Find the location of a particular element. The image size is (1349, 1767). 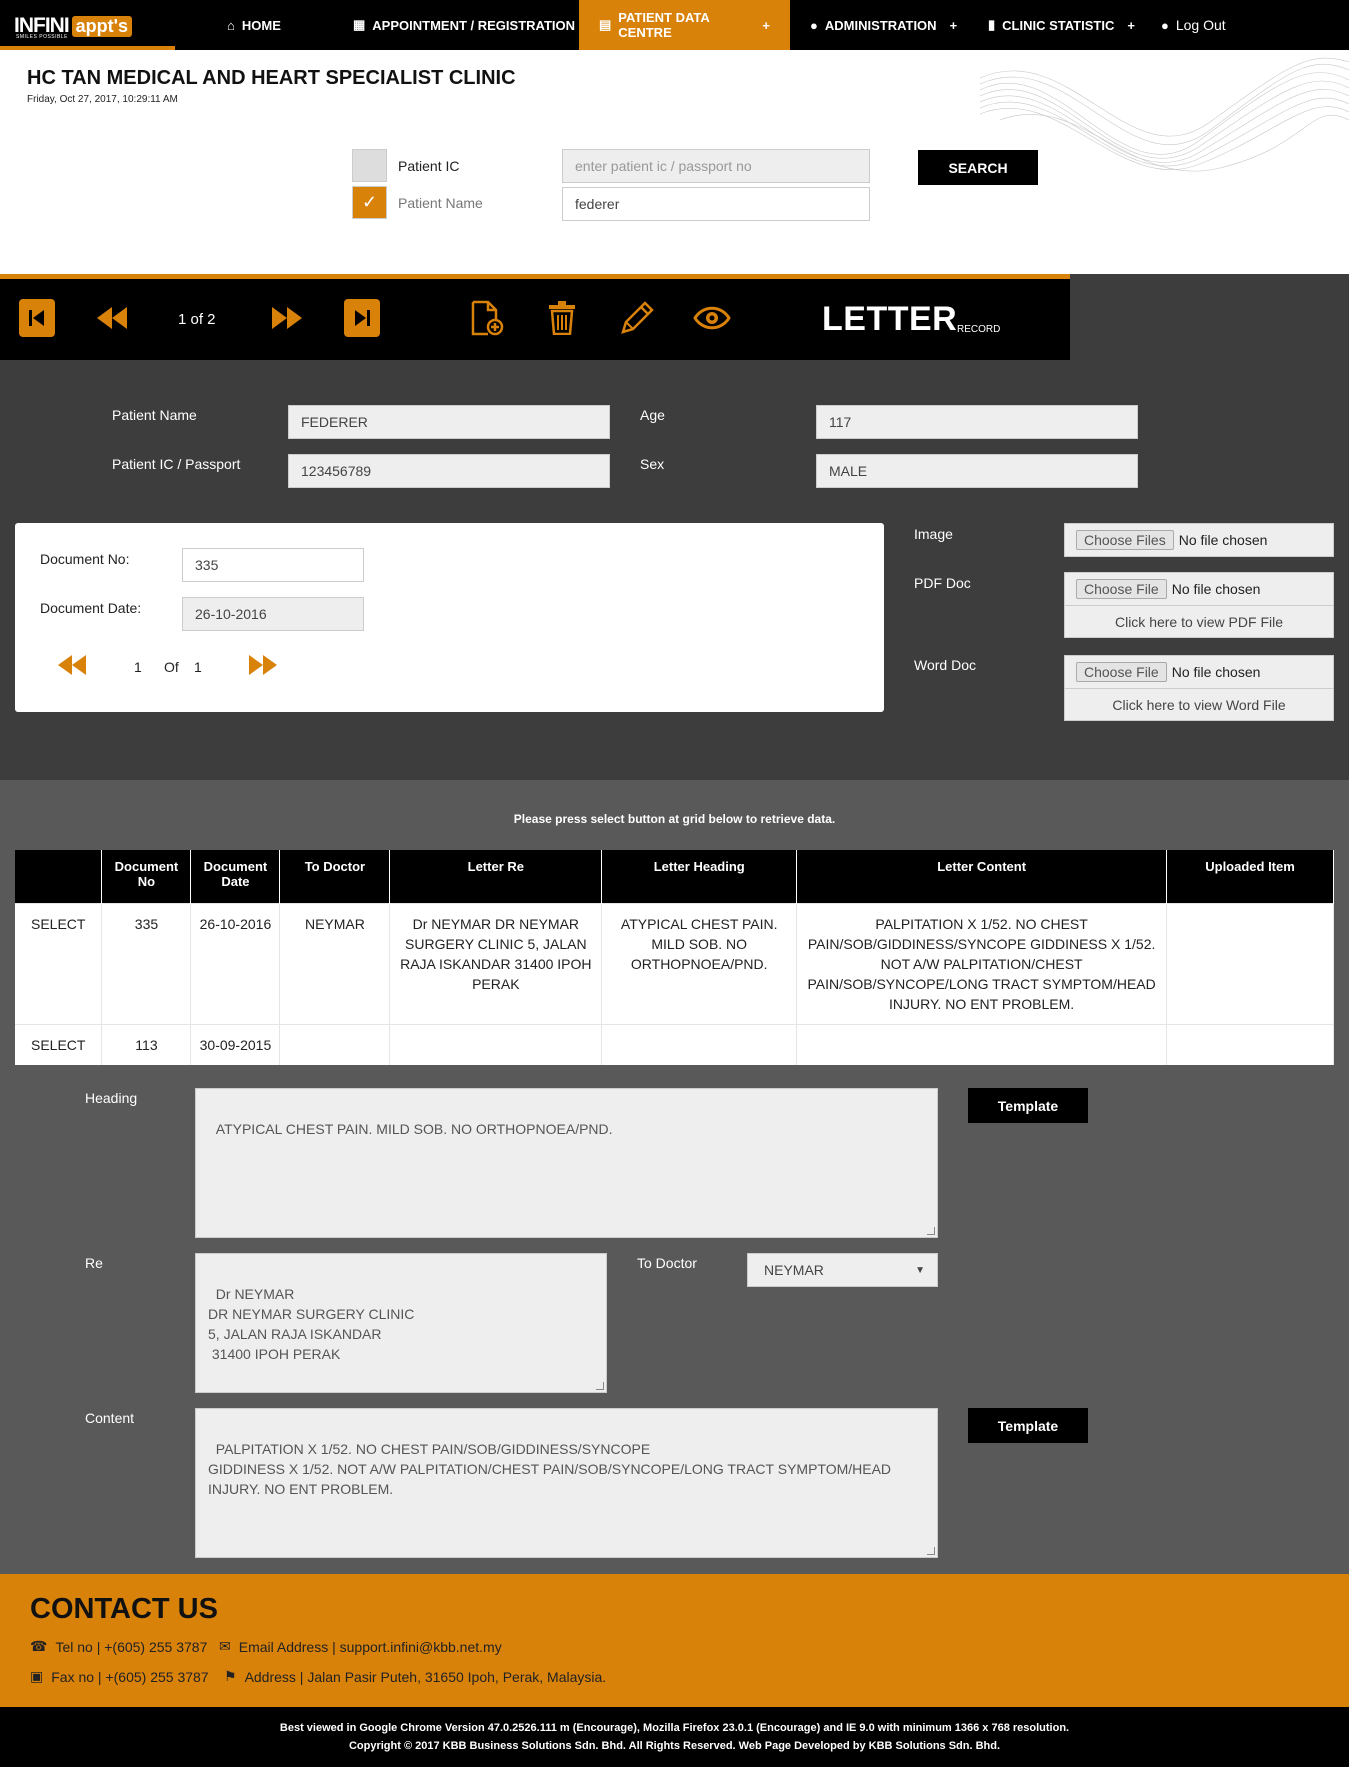

nav-administration: ● ADMINISTRATION + is located at coordinates (883, 25).